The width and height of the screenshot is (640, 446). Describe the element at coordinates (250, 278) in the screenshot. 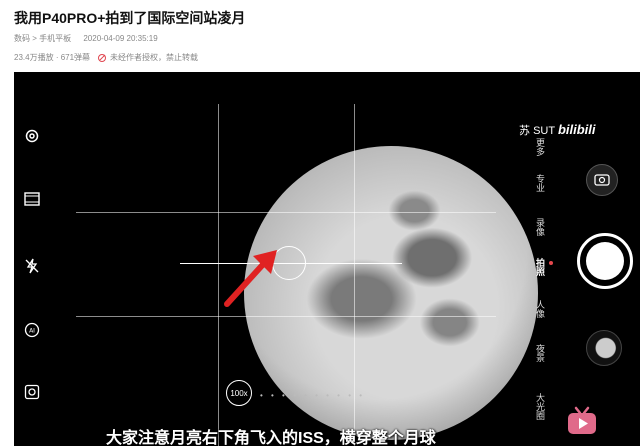

I see `red-arrow-annotation` at that location.